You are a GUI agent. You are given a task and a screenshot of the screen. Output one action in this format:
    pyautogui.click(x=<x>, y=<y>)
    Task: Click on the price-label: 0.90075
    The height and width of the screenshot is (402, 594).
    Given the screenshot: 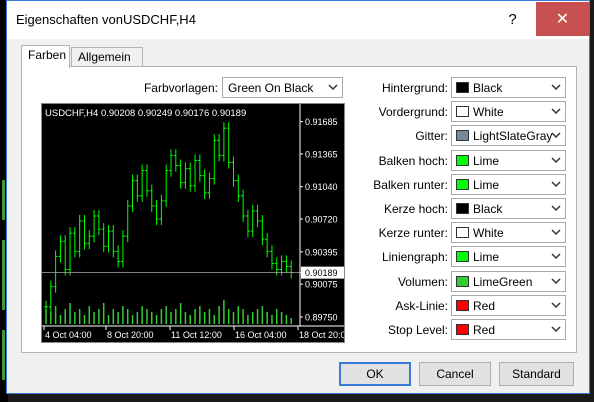 What is the action you would take?
    pyautogui.click(x=321, y=285)
    